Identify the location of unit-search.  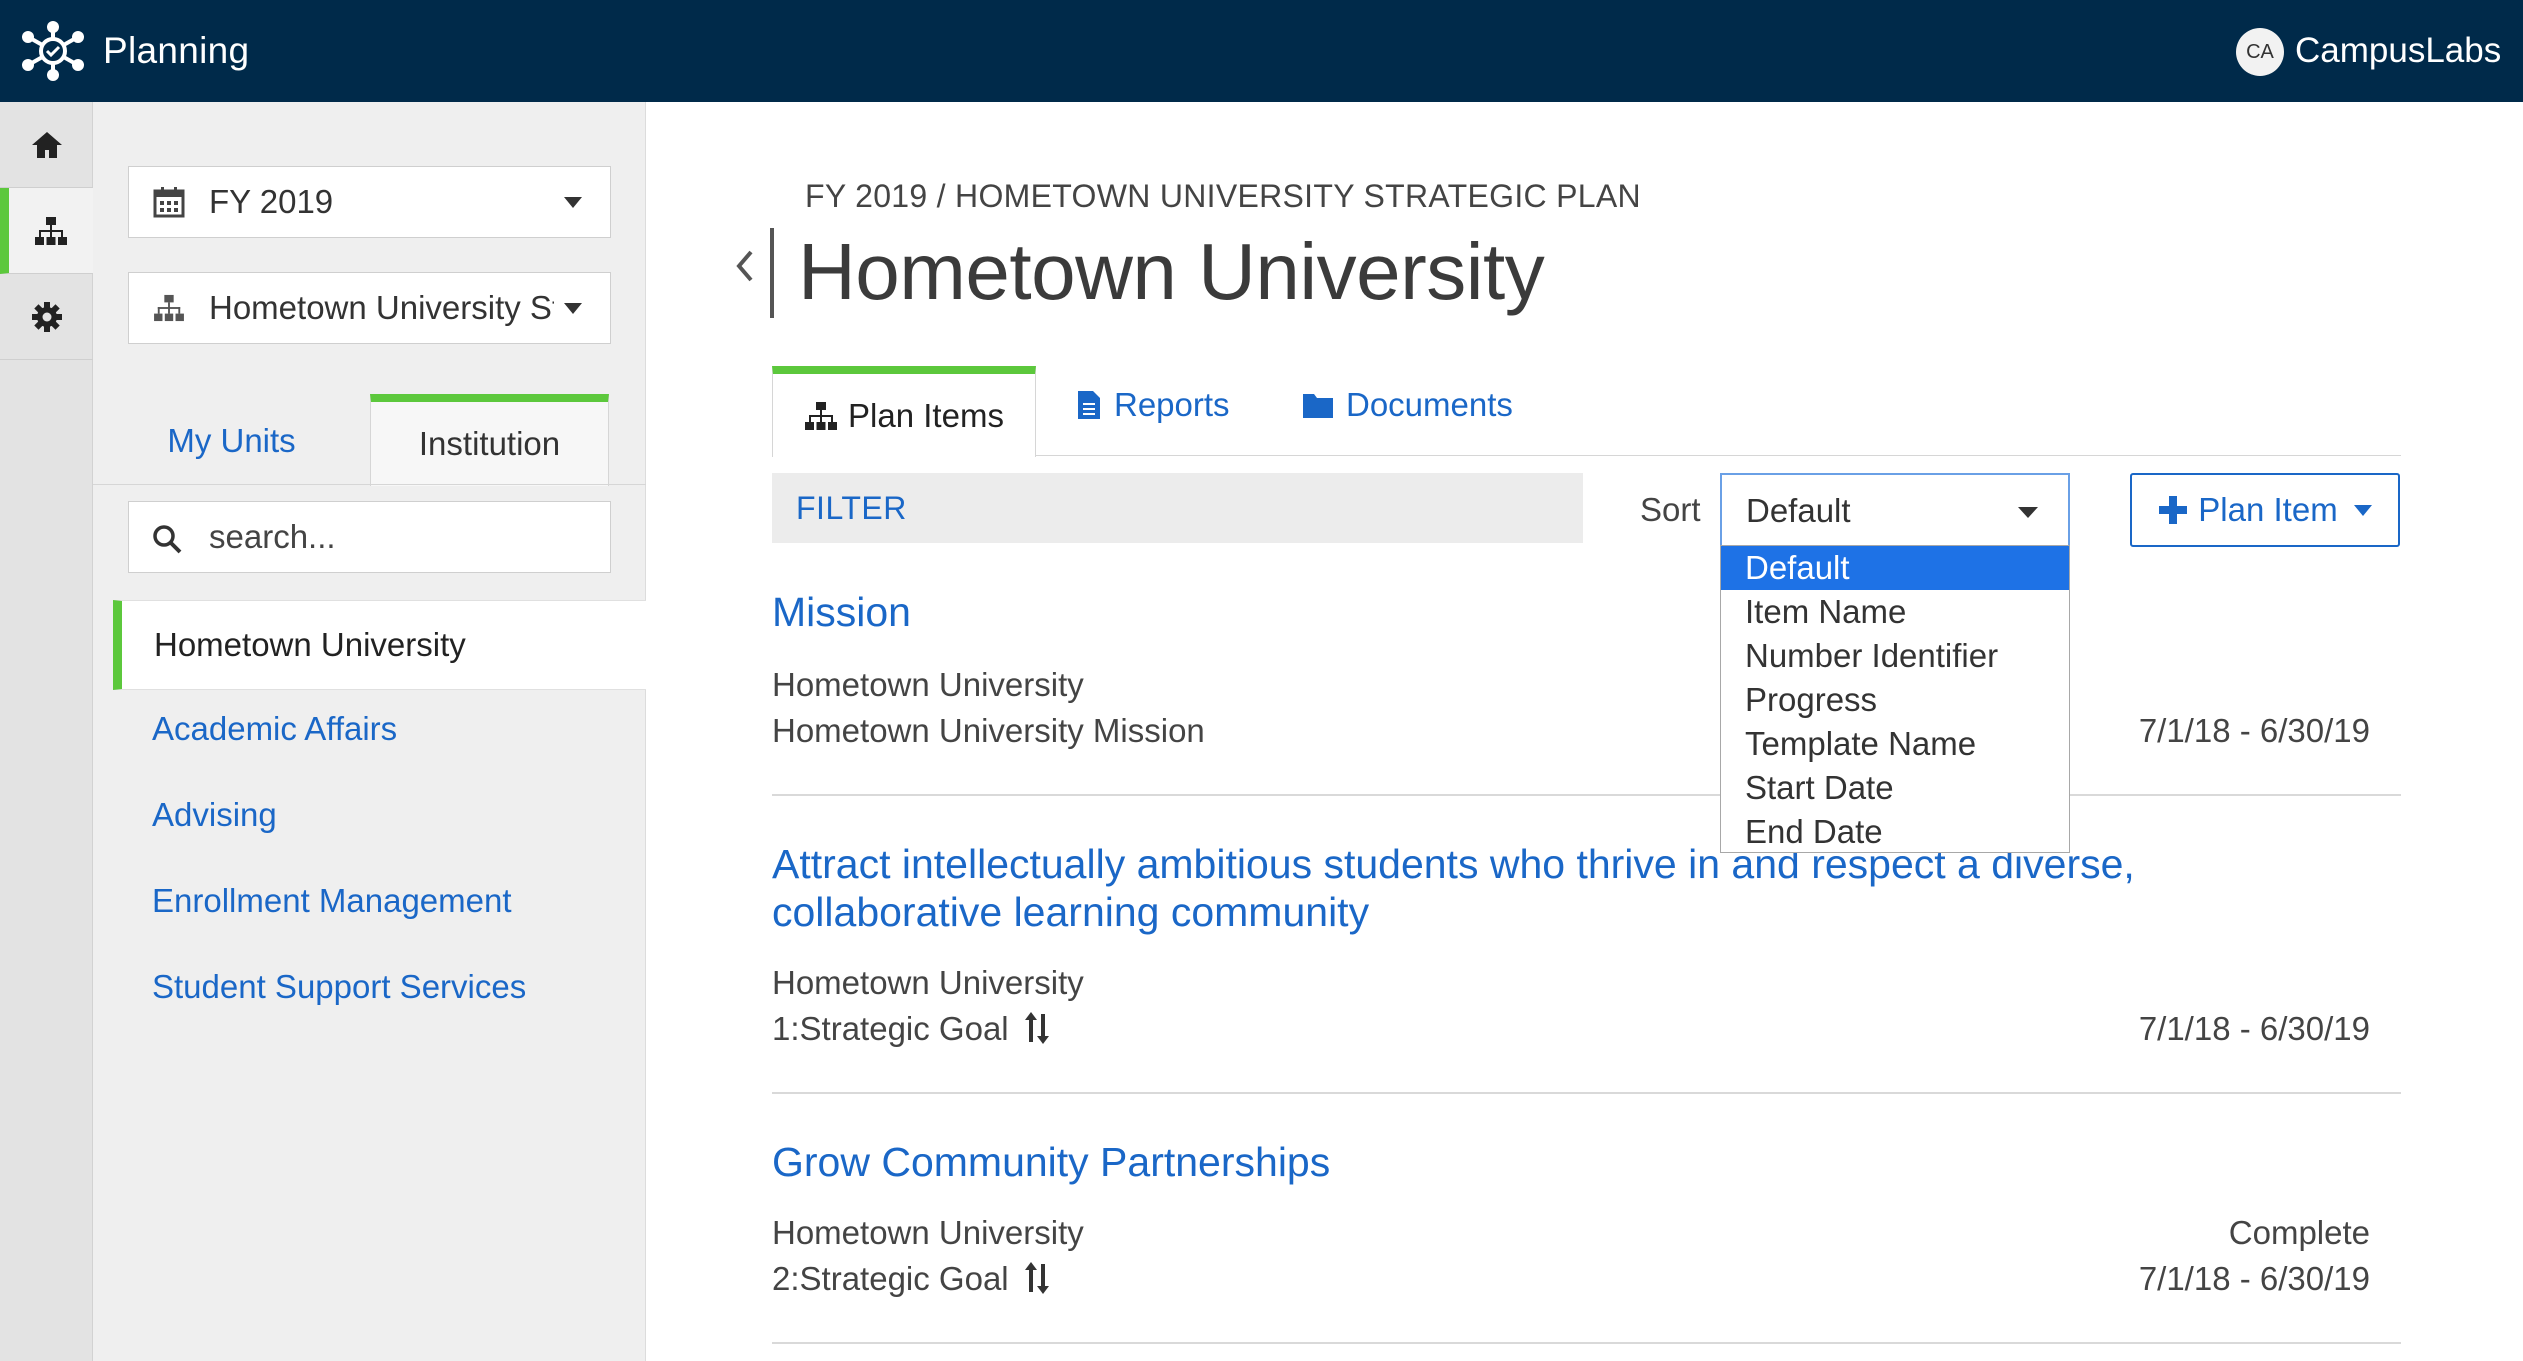
(369, 537).